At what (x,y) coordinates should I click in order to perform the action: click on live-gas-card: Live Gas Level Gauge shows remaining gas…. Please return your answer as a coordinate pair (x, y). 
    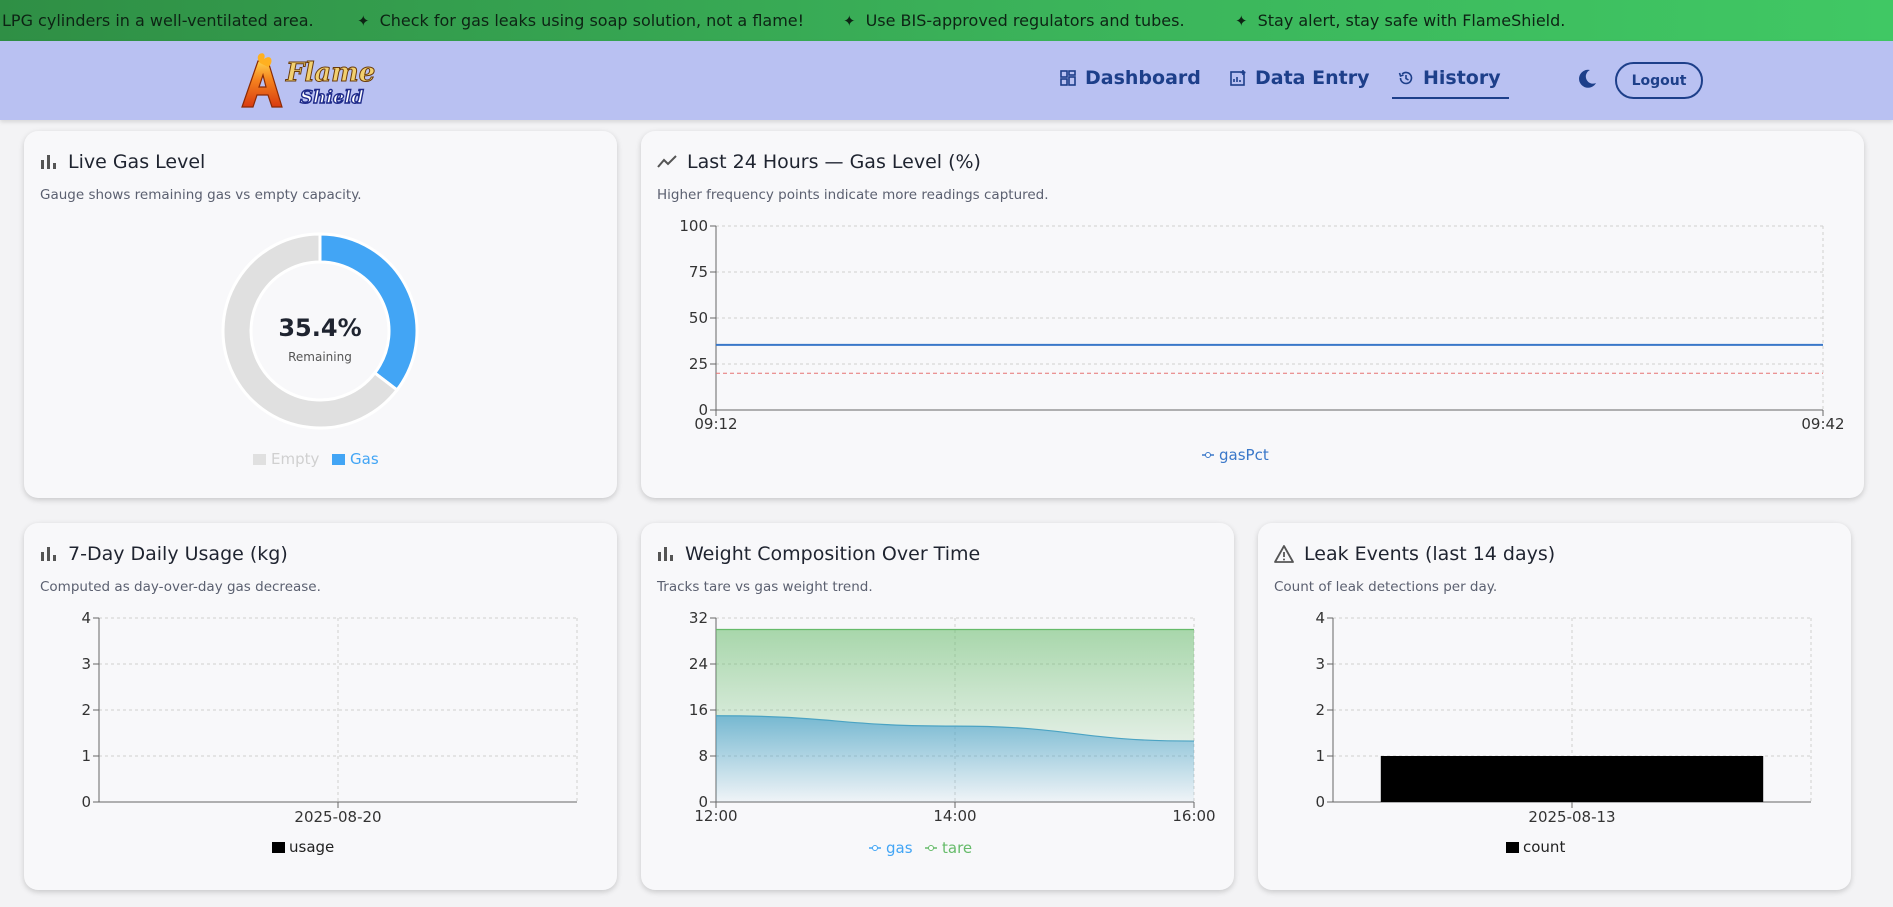
    Looking at the image, I should click on (320, 314).